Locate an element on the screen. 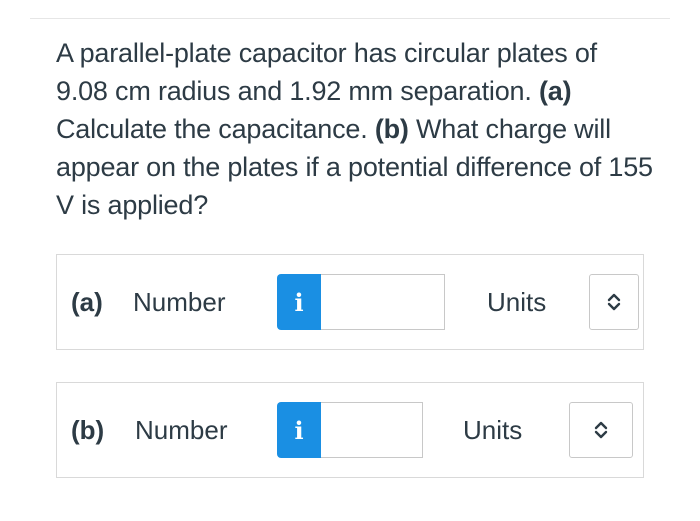 The image size is (700, 521). number-label-a: Number is located at coordinates (179, 301).